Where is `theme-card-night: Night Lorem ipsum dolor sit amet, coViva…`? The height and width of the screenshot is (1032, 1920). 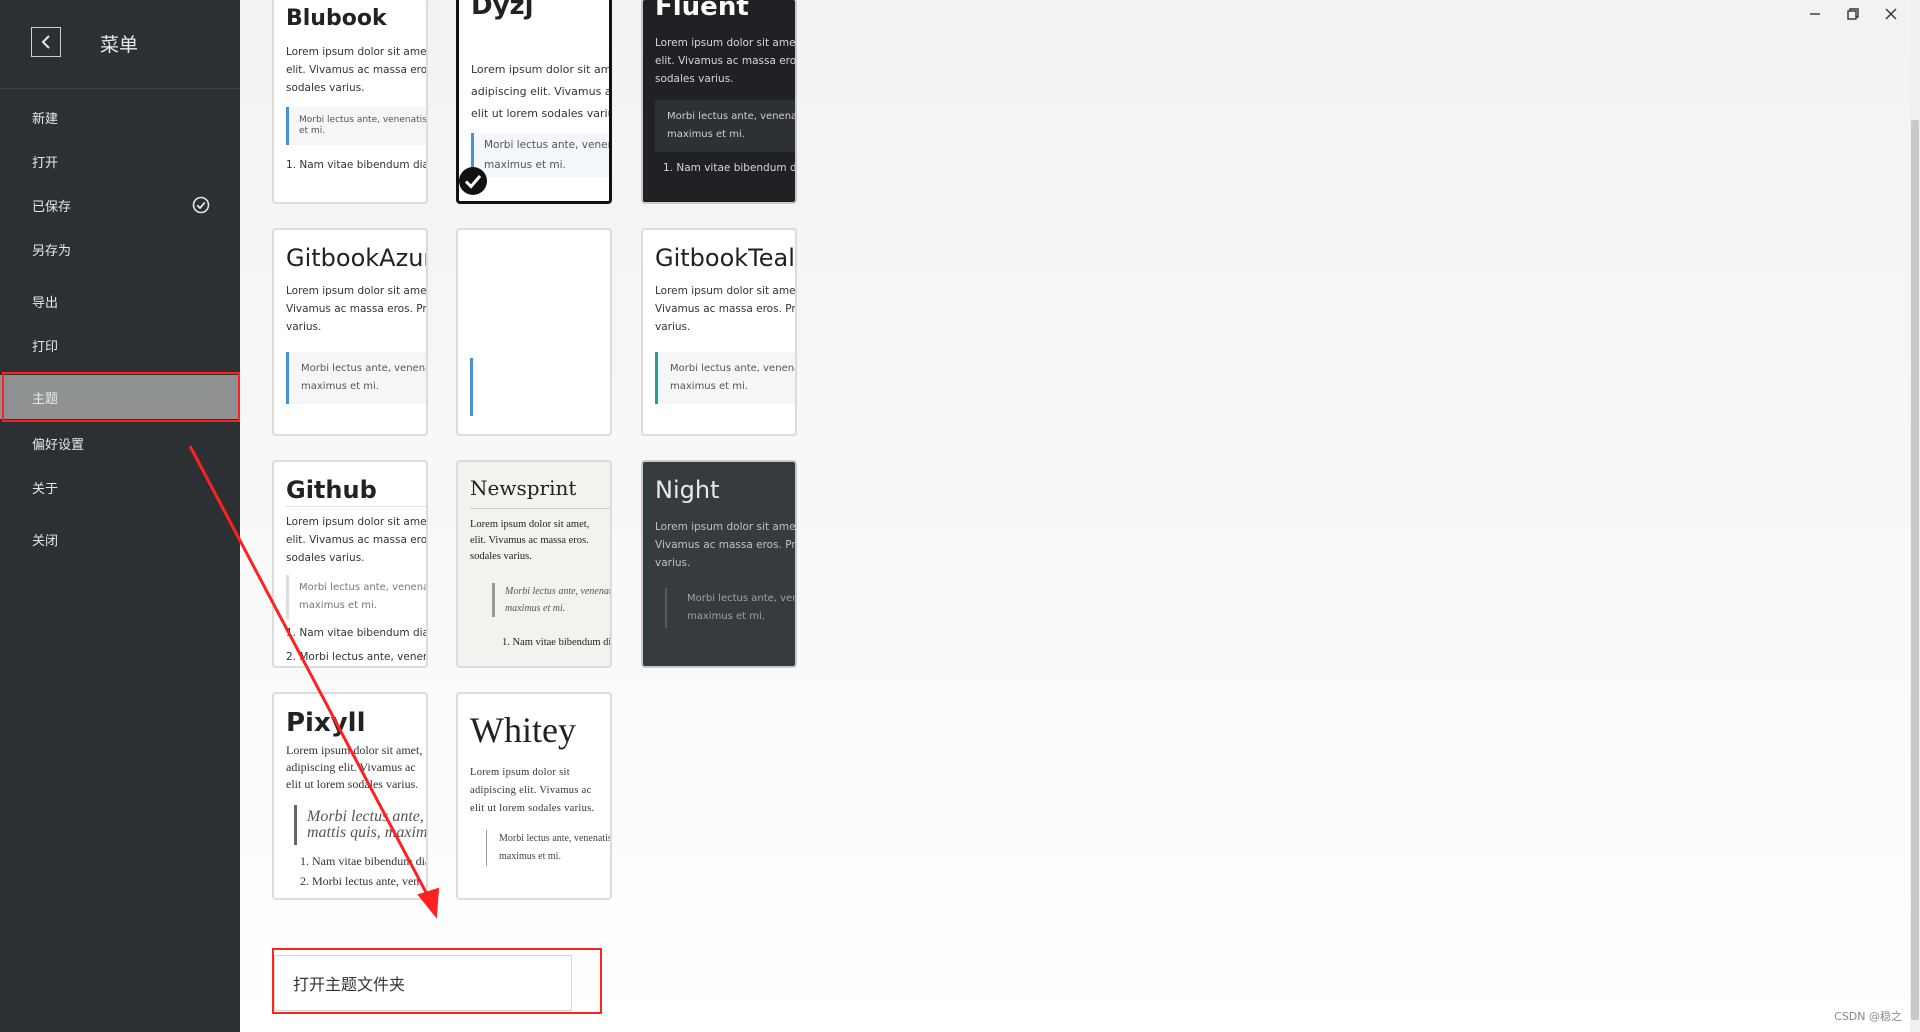 theme-card-night: Night Lorem ipsum dolor sit amet, coViva… is located at coordinates (719, 564).